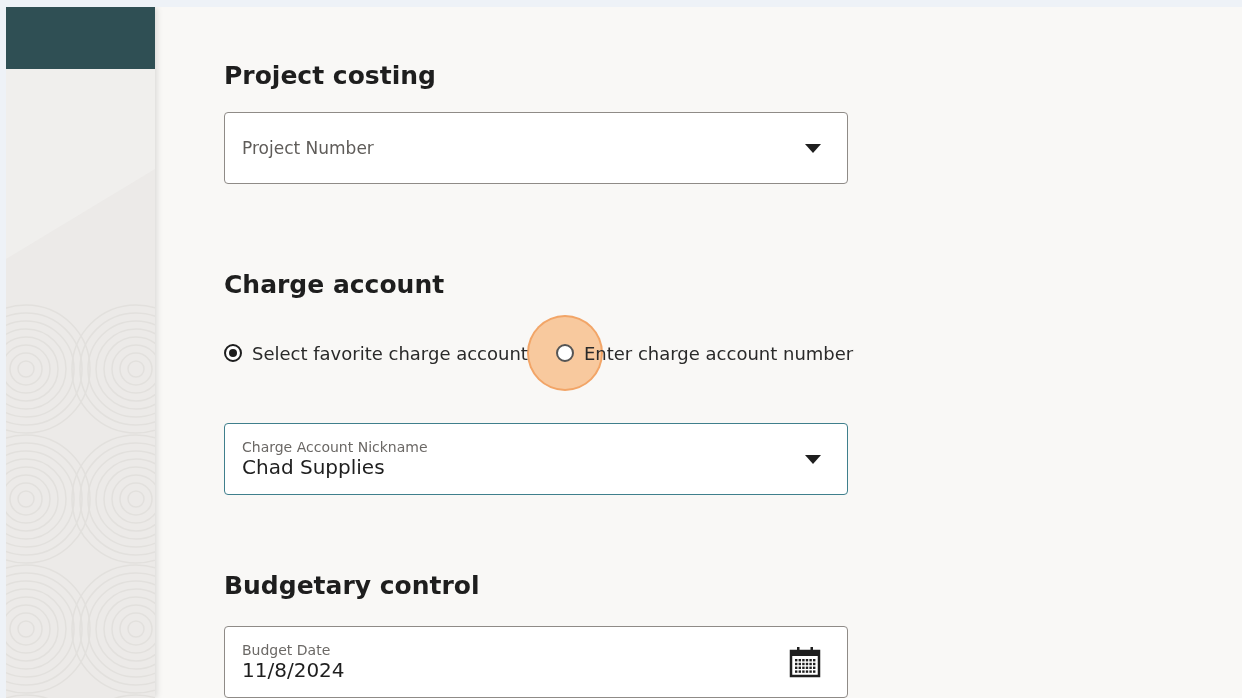 The height and width of the screenshot is (698, 1242). I want to click on budget-date-field: Budget Date 11/8/2024, so click(536, 662).